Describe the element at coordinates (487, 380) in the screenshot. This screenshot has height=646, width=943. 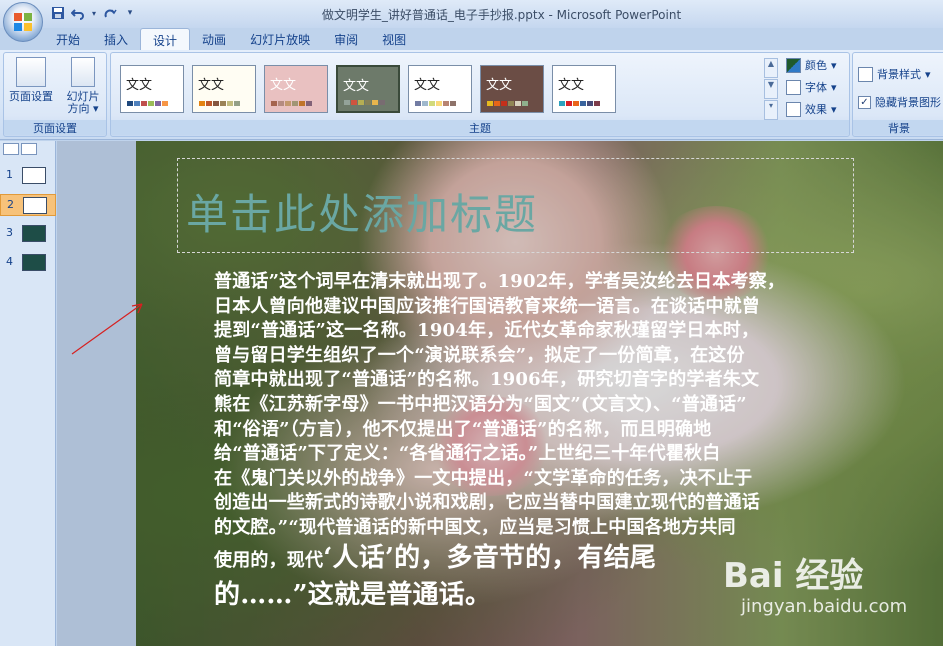
I see `body-line: 简章中就出现了“普通话”的名称。1906年，研究切音字的学者朱文` at that location.